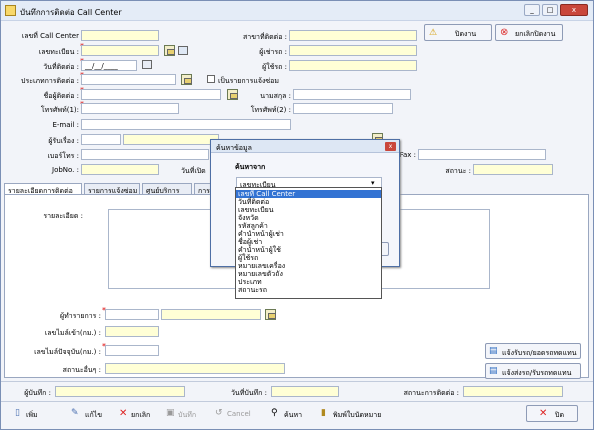 This screenshot has height=430, width=594. I want to click on description-label: รายละเอียด :, so click(63, 216).